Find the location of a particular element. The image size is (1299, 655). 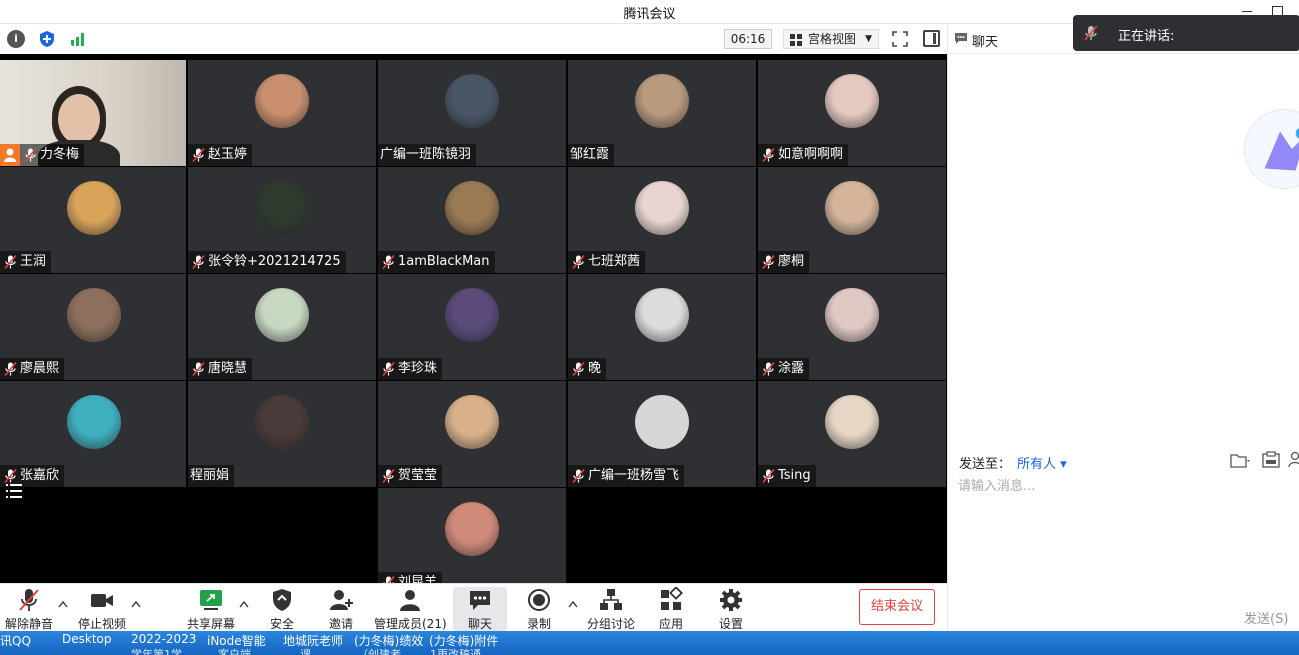

view-mode-dropdown: 宫格视图 ▼ is located at coordinates (831, 39).